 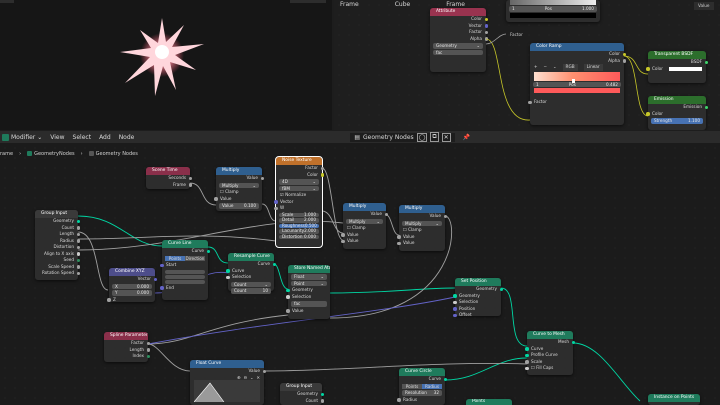 I want to click on editor-type-dropdown: Modifier ⌄, so click(x=22, y=137).